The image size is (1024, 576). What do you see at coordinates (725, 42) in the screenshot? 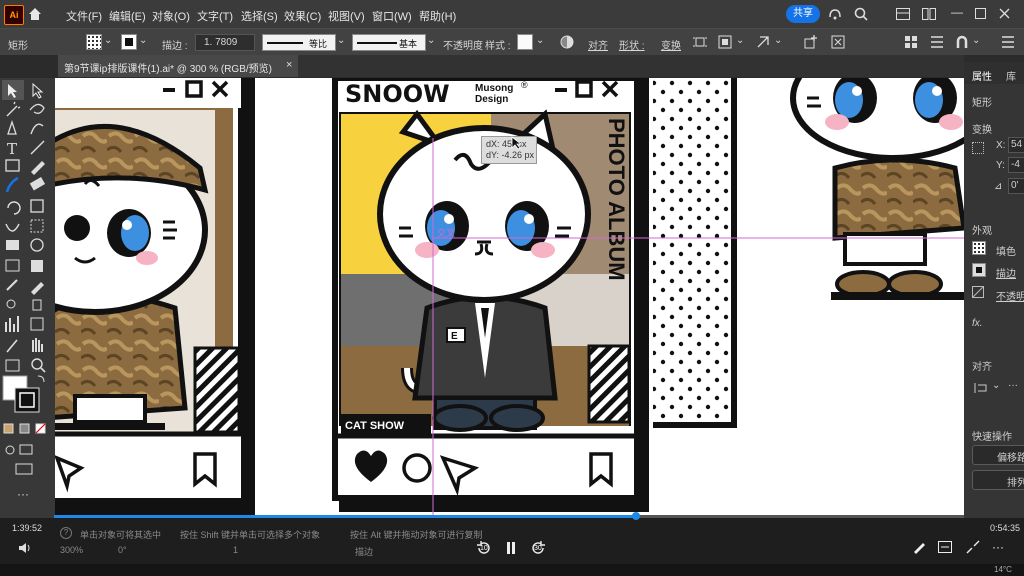
I see `isolate-icon` at bounding box center [725, 42].